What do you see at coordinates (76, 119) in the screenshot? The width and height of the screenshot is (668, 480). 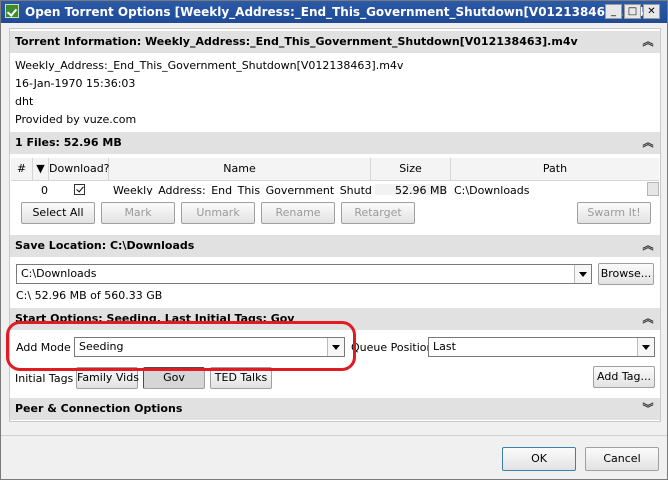 I see `torrent-provider: Provided by vuze.com` at bounding box center [76, 119].